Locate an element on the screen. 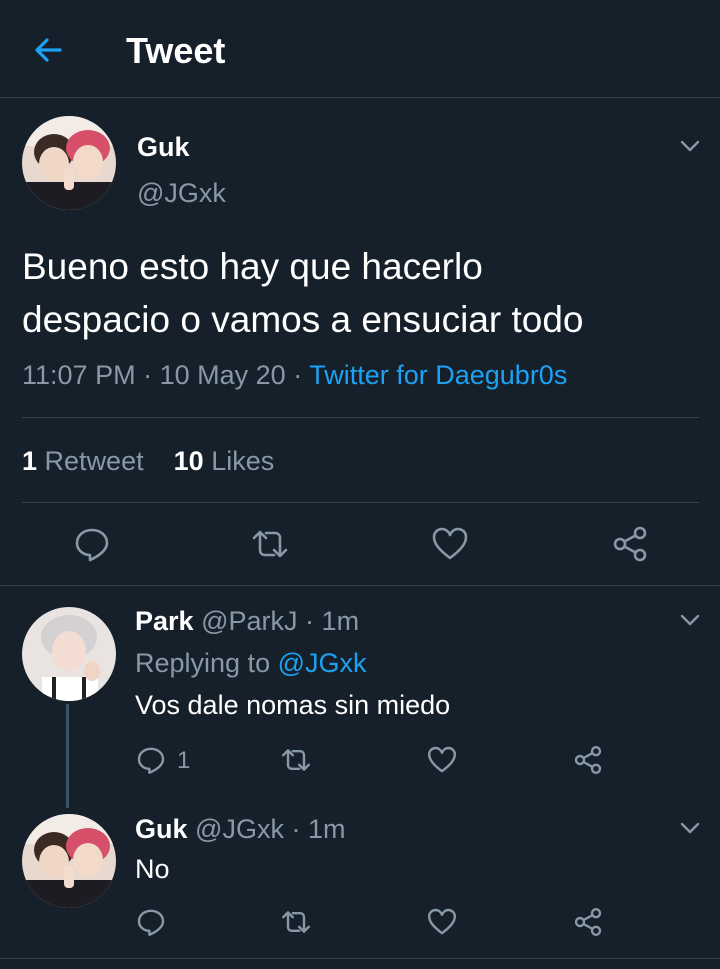 This screenshot has width=720, height=969. retweet-label: Retweet is located at coordinates (94, 461).